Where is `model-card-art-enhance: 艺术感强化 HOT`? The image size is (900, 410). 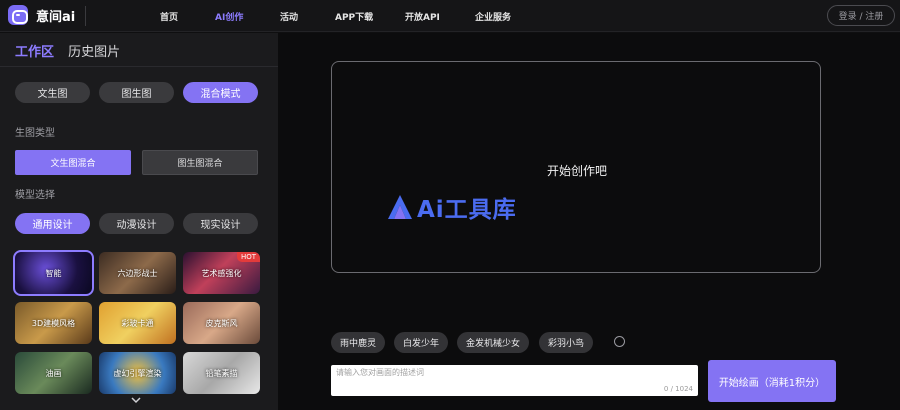 model-card-art-enhance: 艺术感强化 HOT is located at coordinates (221, 273).